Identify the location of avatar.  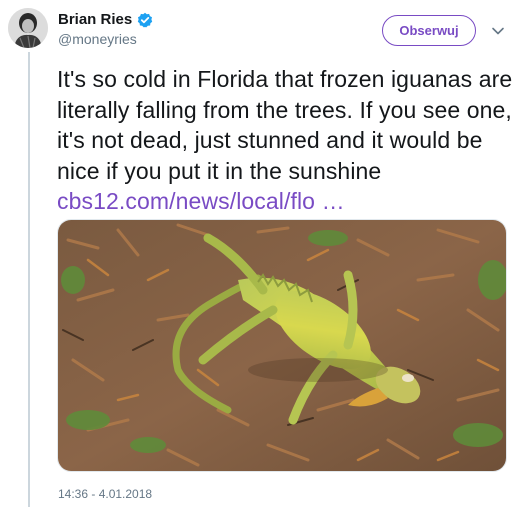
(28, 28).